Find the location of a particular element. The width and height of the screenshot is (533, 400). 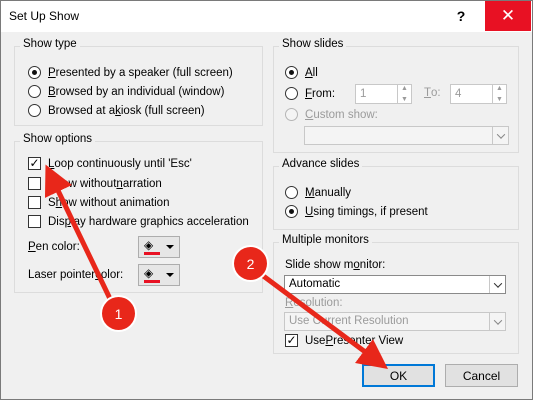

arrow-to-loop-checkbox is located at coordinates (80, 235).